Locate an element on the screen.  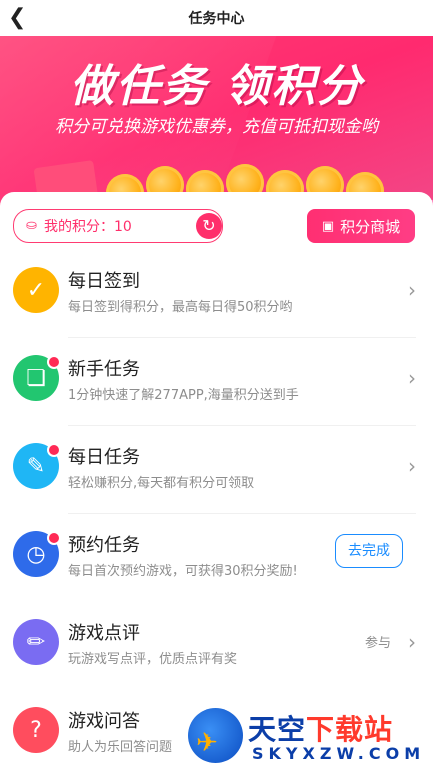
watermark-url: SKYXZW.COM is located at coordinates (339, 753).